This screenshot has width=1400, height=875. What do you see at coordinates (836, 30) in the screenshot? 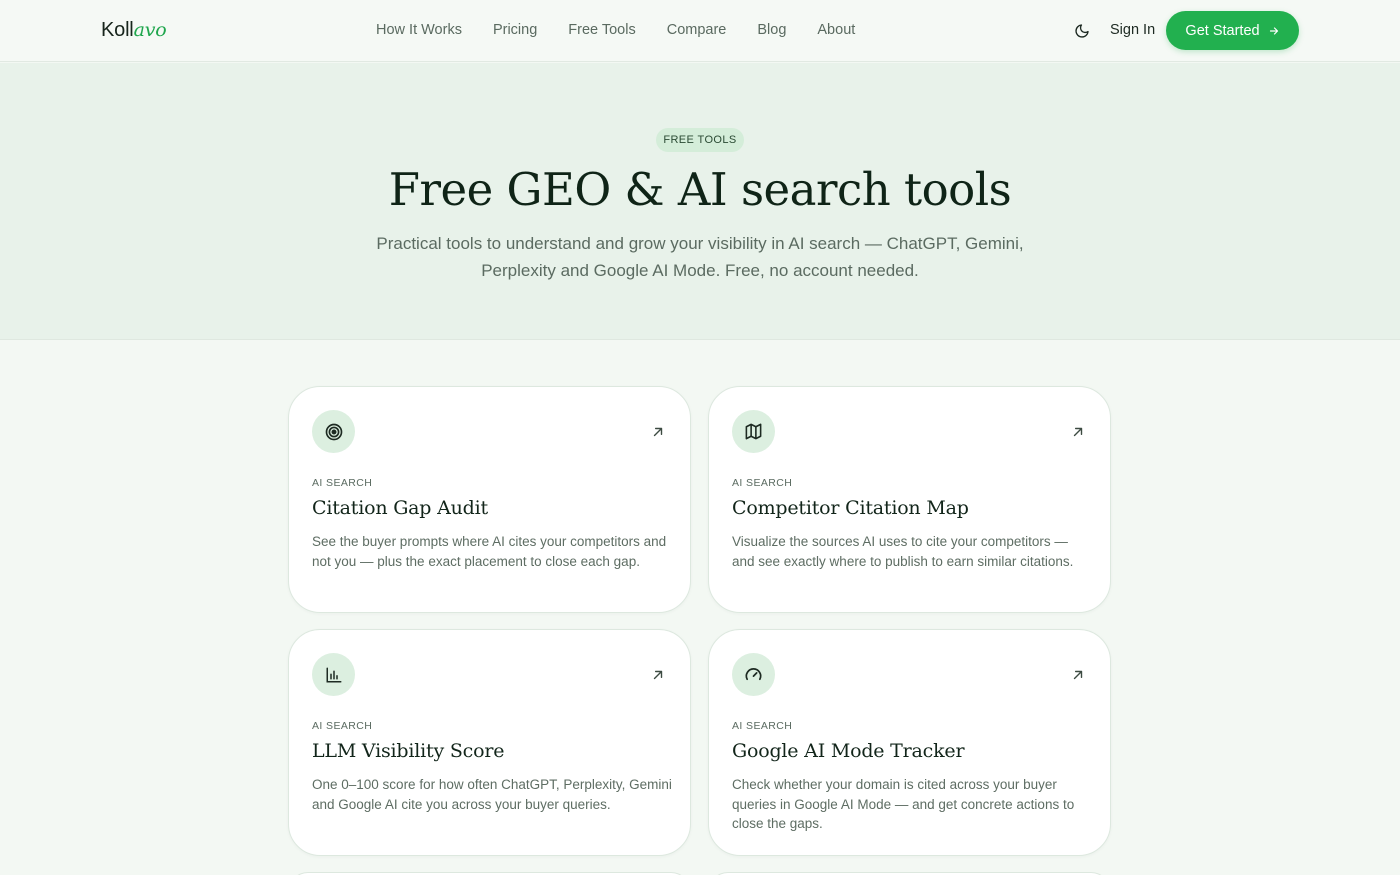
I see `nav-link-about: About` at bounding box center [836, 30].